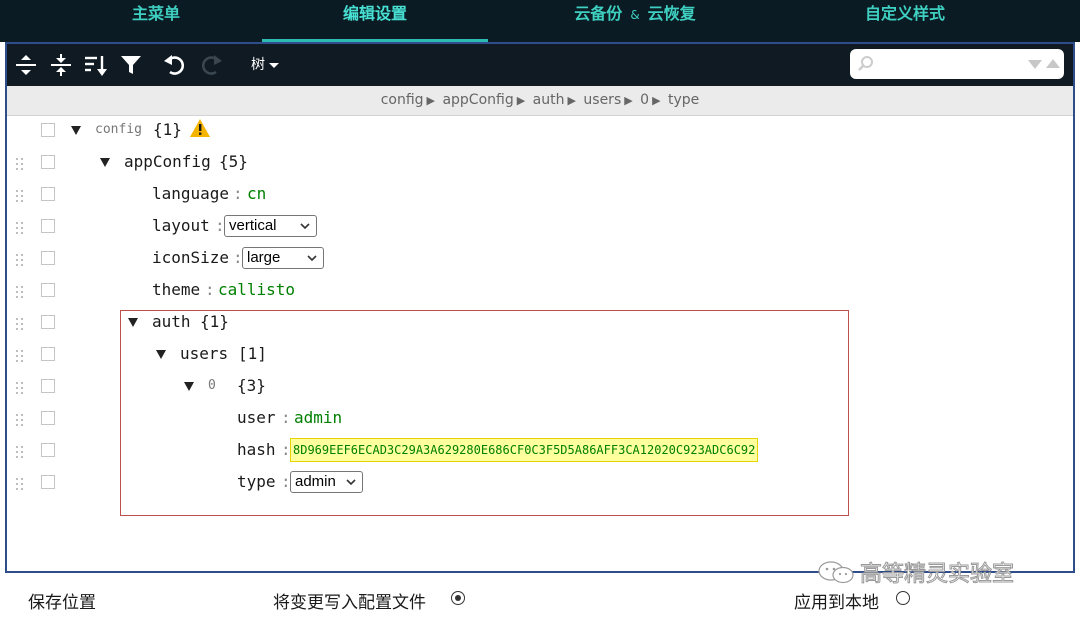  Describe the element at coordinates (540, 356) in the screenshot. I see `tree-row-users: users [1]` at that location.